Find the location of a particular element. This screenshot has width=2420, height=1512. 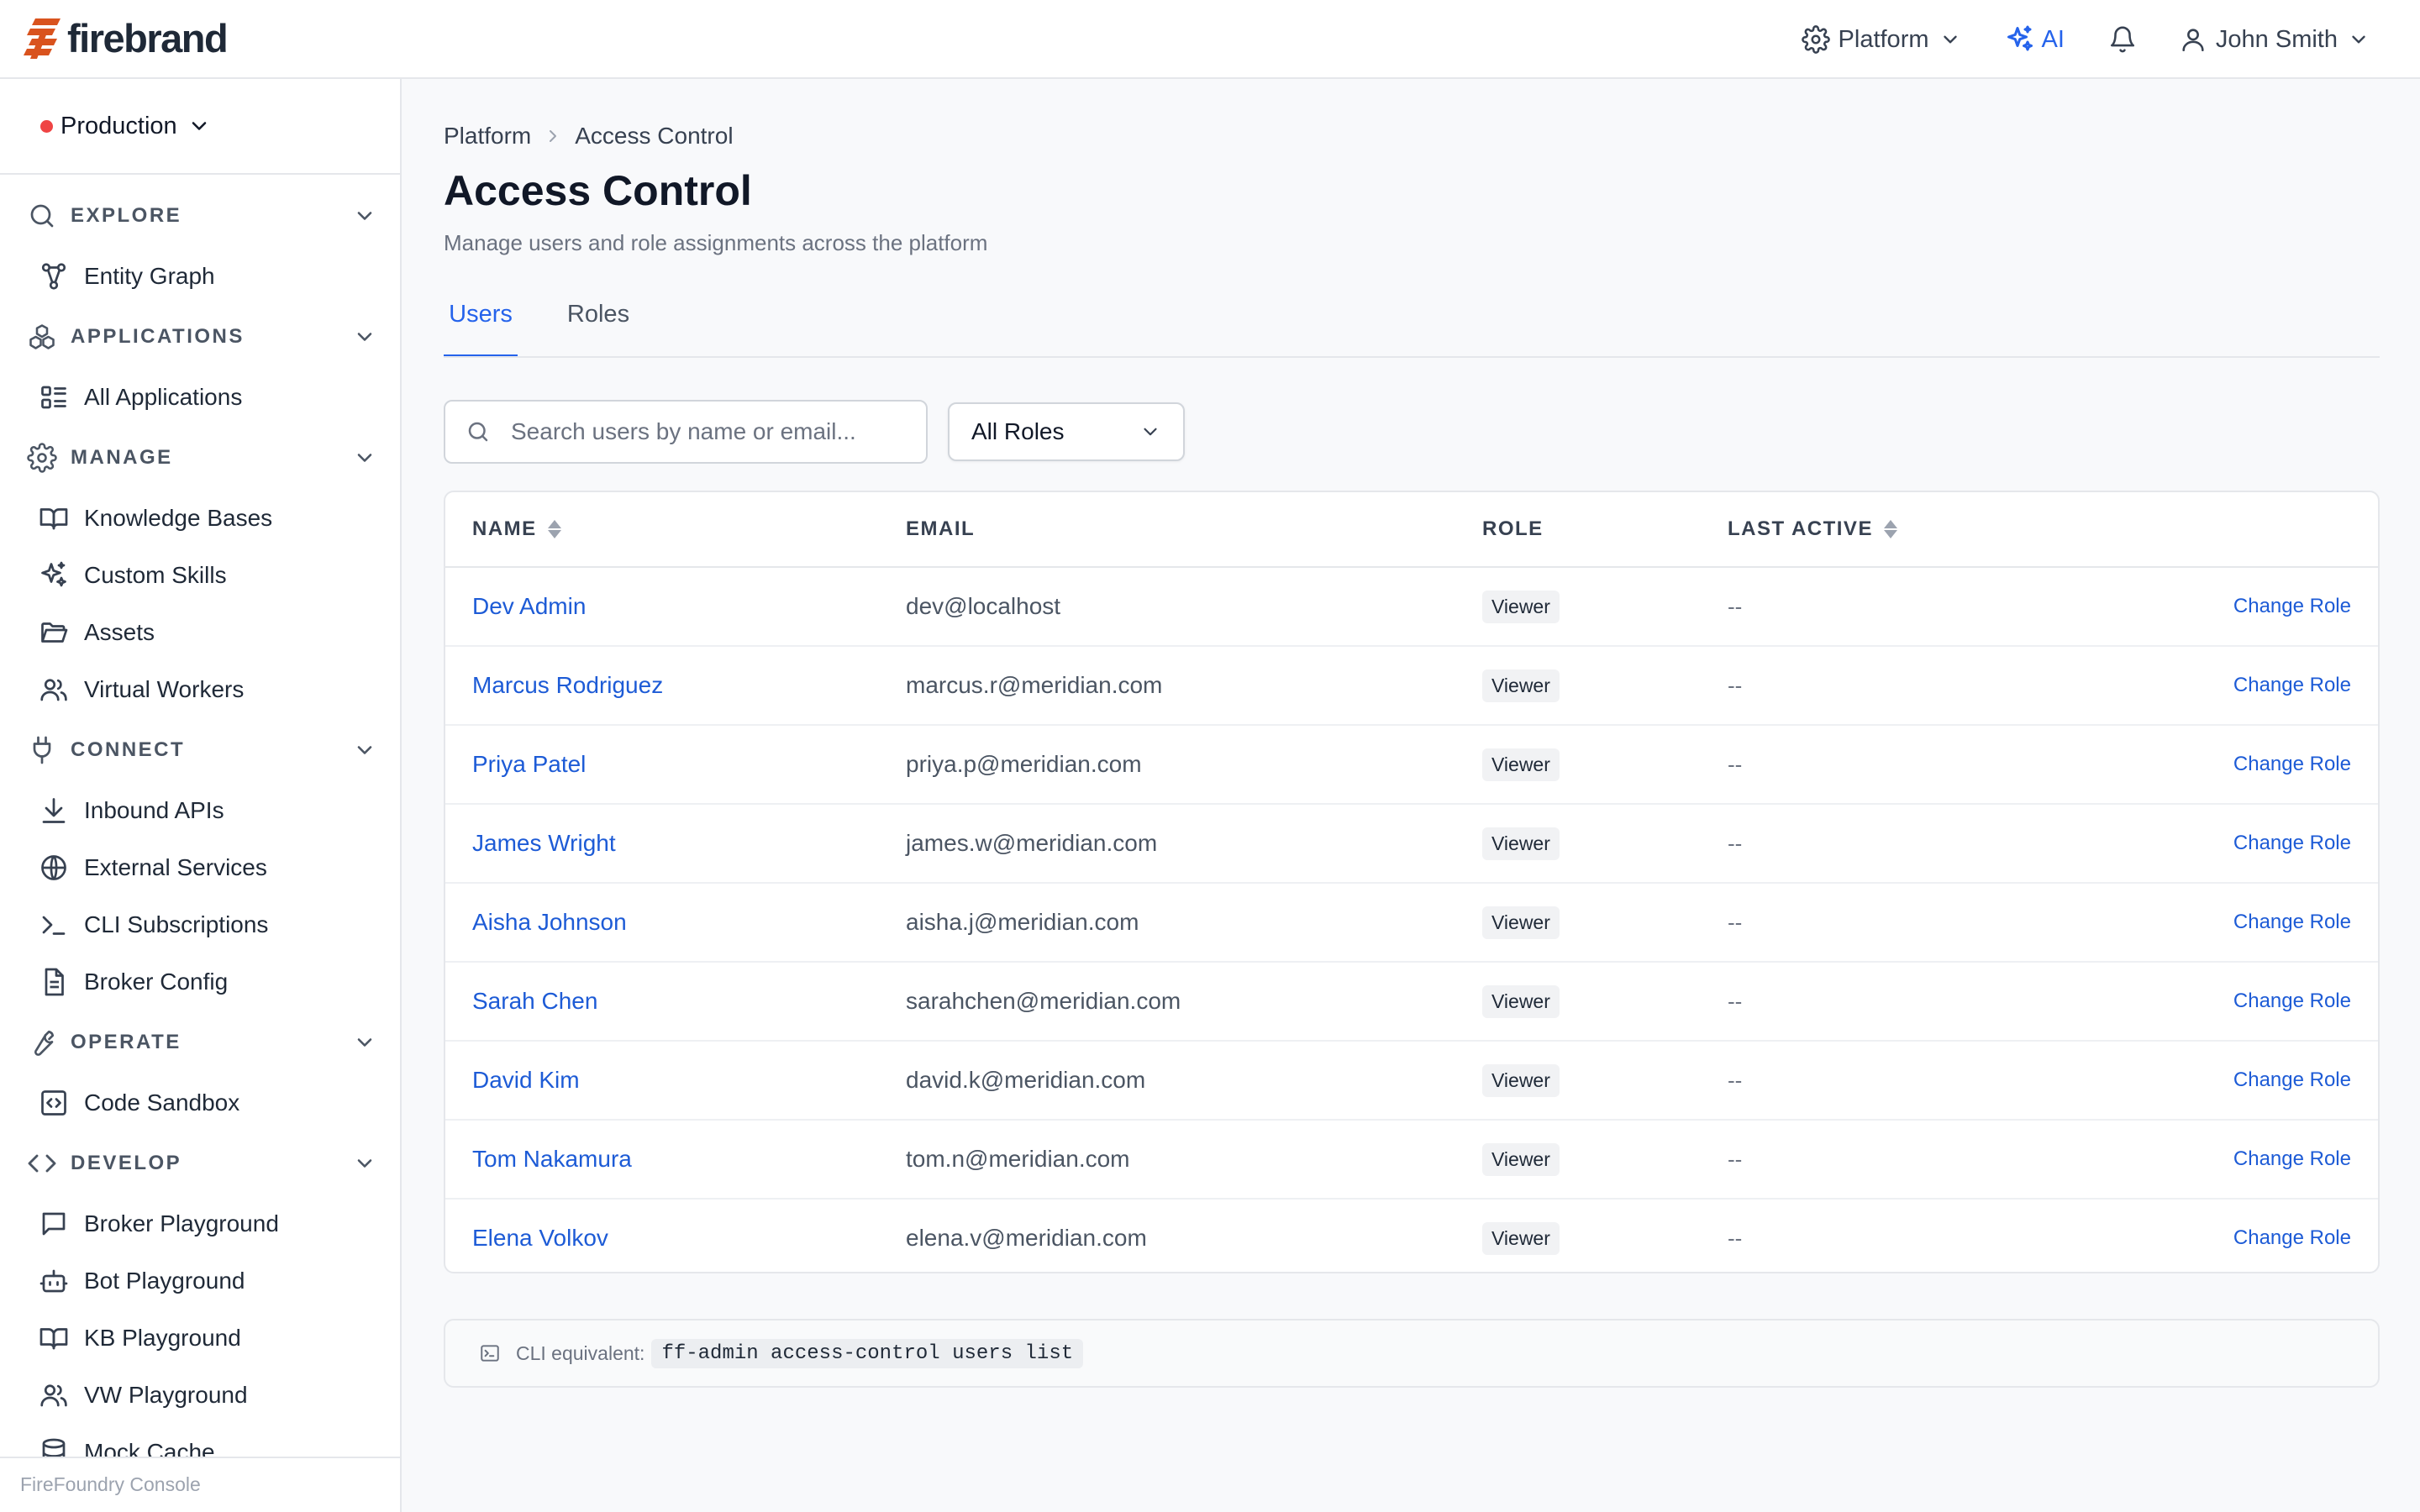

user-name-link: David Kim is located at coordinates (526, 1080).